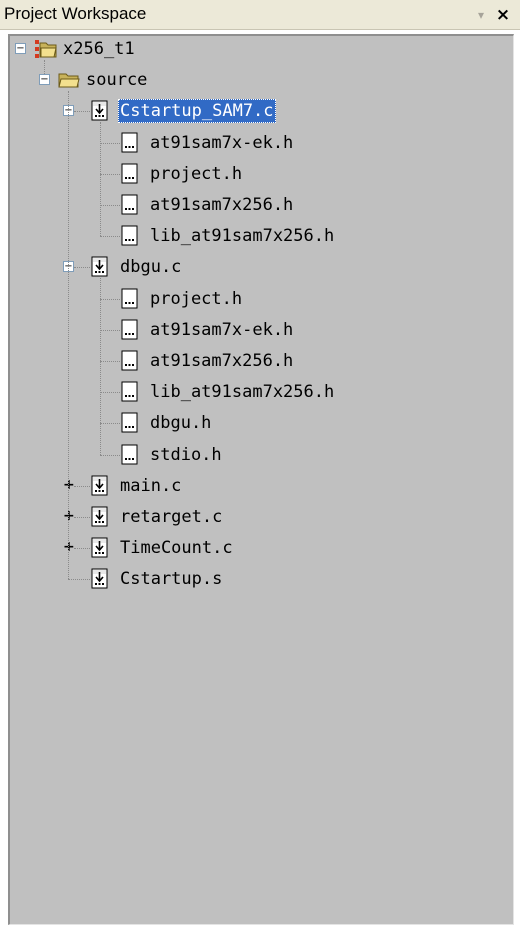 Image resolution: width=520 pixels, height=939 pixels. Describe the element at coordinates (69, 80) in the screenshot. I see `folder-open-icon` at that location.